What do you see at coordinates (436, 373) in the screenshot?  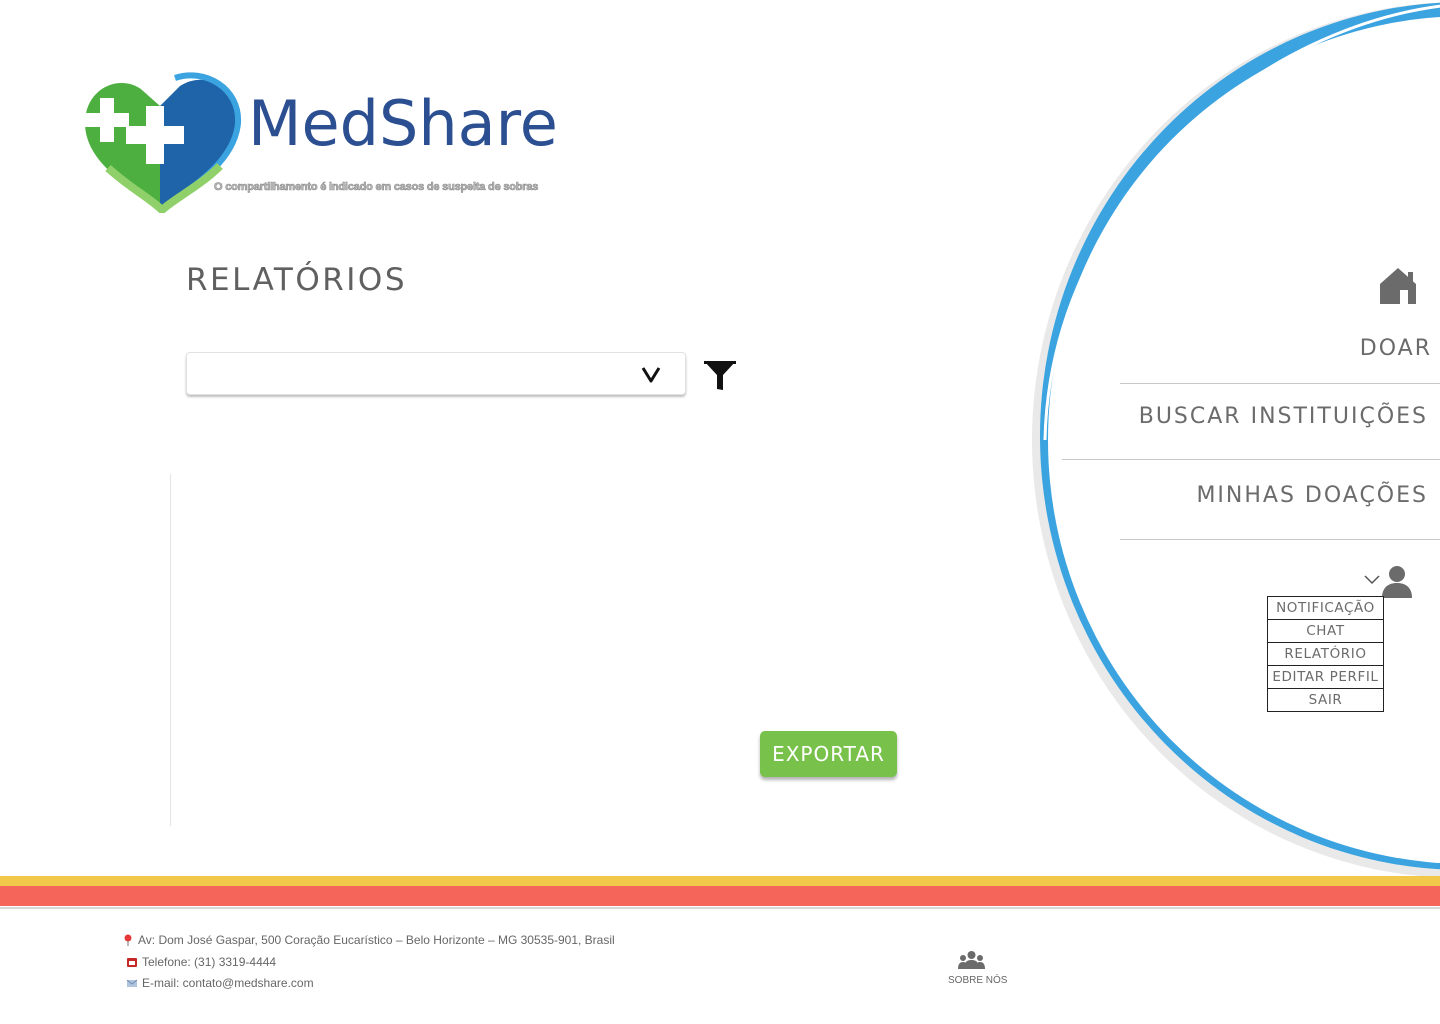 I see `report-select` at bounding box center [436, 373].